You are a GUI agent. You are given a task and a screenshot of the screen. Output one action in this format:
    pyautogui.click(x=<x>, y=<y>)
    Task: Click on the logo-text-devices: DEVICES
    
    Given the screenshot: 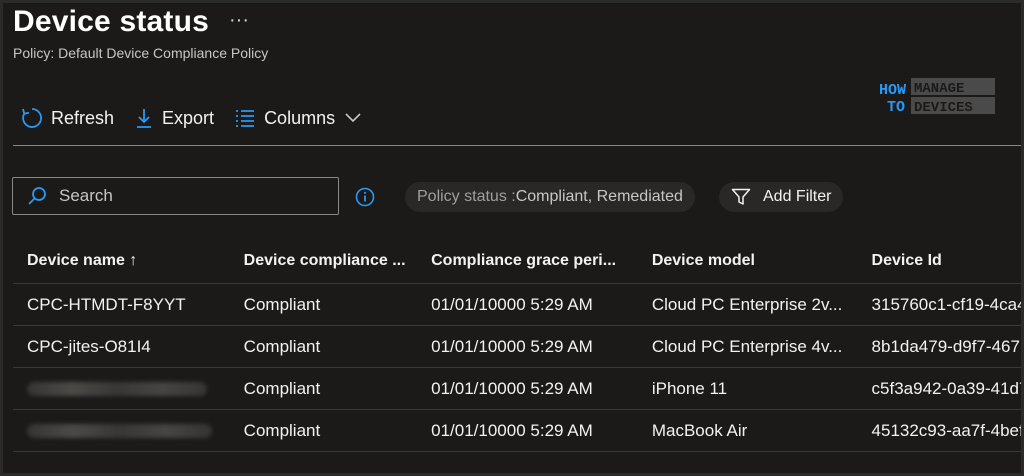 What is the action you would take?
    pyautogui.click(x=943, y=108)
    